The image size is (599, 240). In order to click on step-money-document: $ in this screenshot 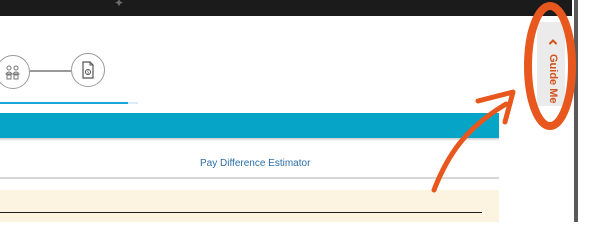, I will do `click(88, 70)`.